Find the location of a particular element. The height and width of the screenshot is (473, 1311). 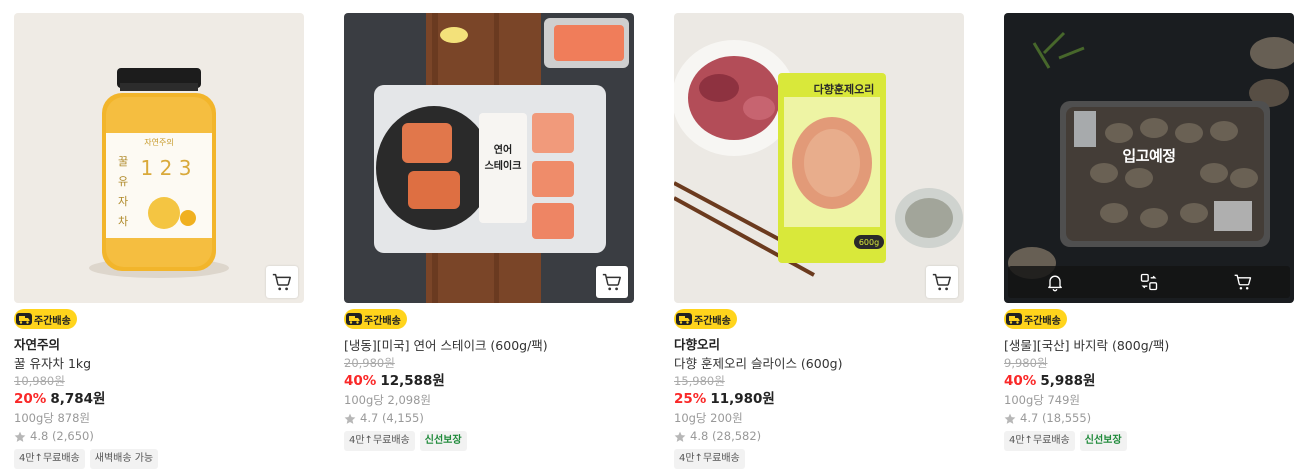

coming-soon-label: 입고예정 is located at coordinates (1149, 156).